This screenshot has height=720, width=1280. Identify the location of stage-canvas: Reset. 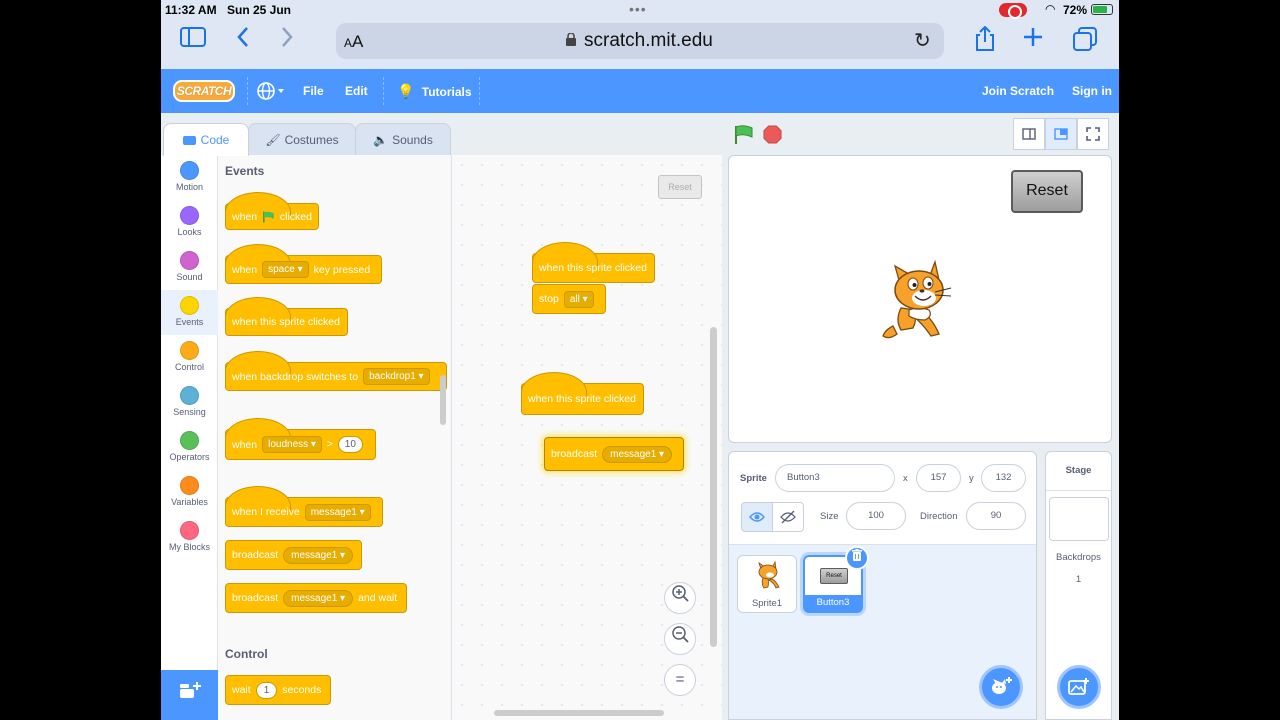
(920, 299).